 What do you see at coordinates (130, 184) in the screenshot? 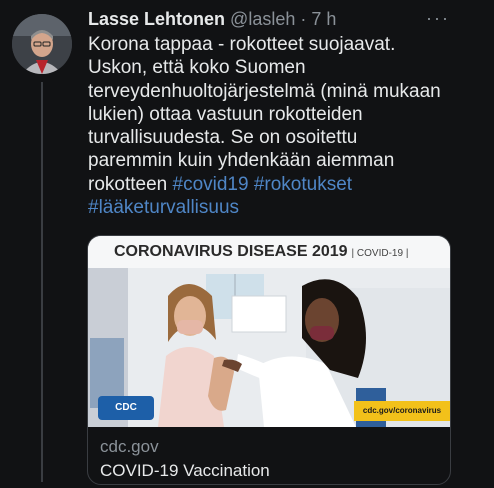
I see `tweet-line-text: rokotteen` at bounding box center [130, 184].